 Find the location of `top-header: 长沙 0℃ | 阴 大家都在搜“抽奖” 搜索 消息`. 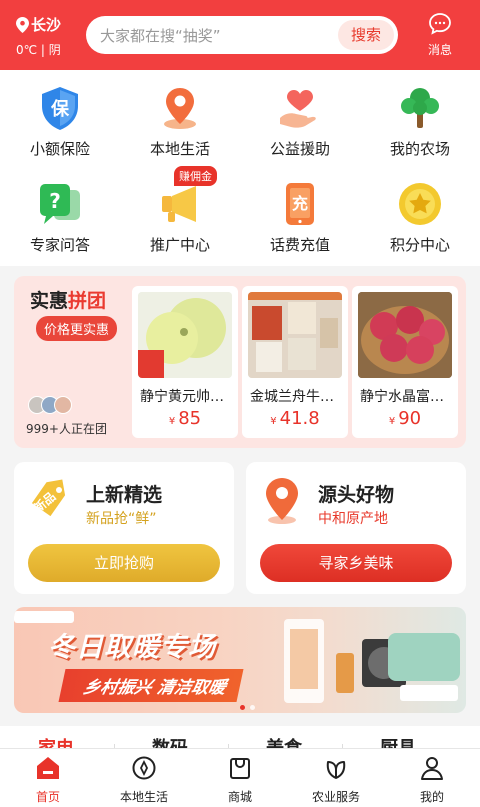

top-header: 长沙 0℃ | 阴 大家都在搜“抽奖” 搜索 消息 is located at coordinates (240, 35).